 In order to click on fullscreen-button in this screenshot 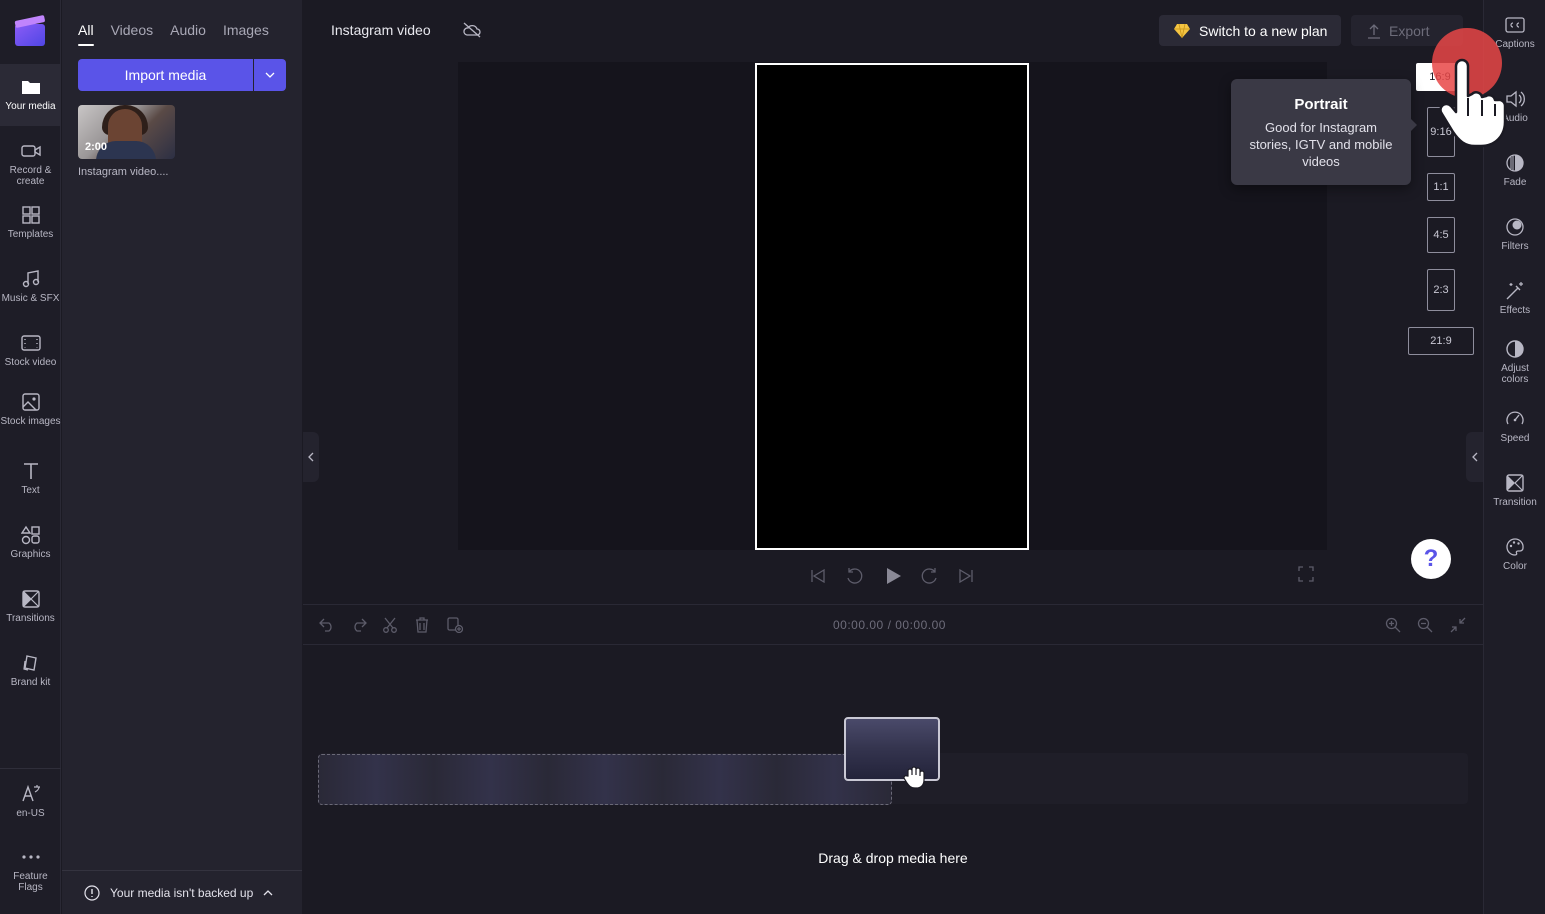, I will do `click(1306, 576)`.